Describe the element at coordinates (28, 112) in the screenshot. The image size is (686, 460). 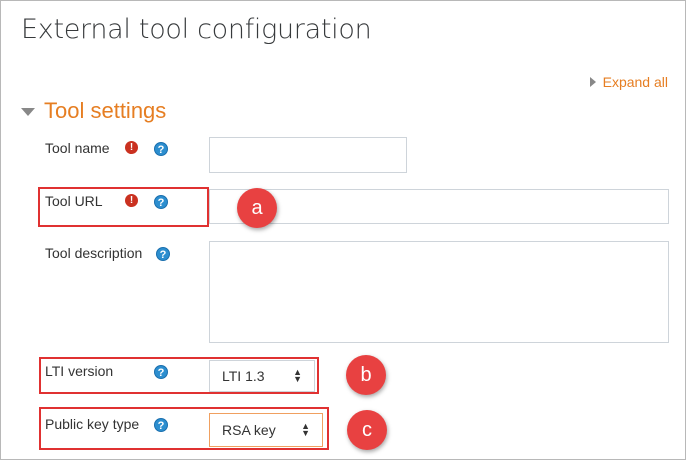
I see `caret-down-icon` at that location.